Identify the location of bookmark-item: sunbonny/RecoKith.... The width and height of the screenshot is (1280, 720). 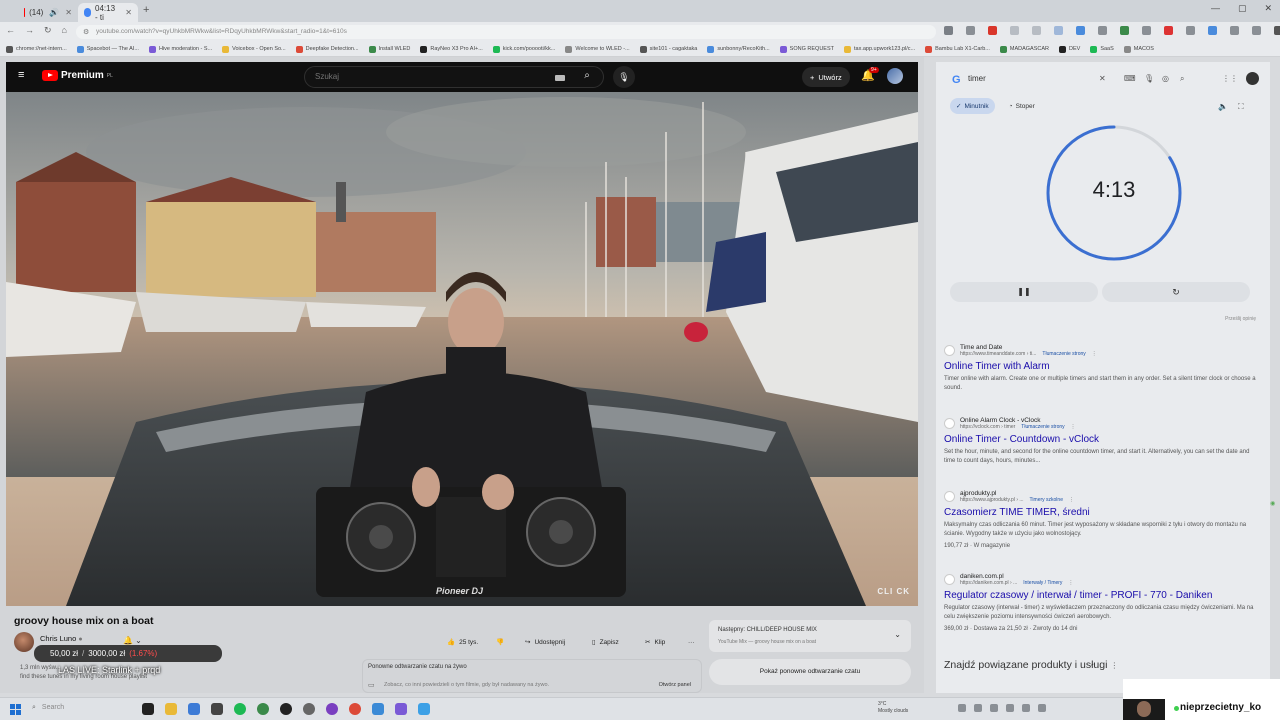
(738, 49).